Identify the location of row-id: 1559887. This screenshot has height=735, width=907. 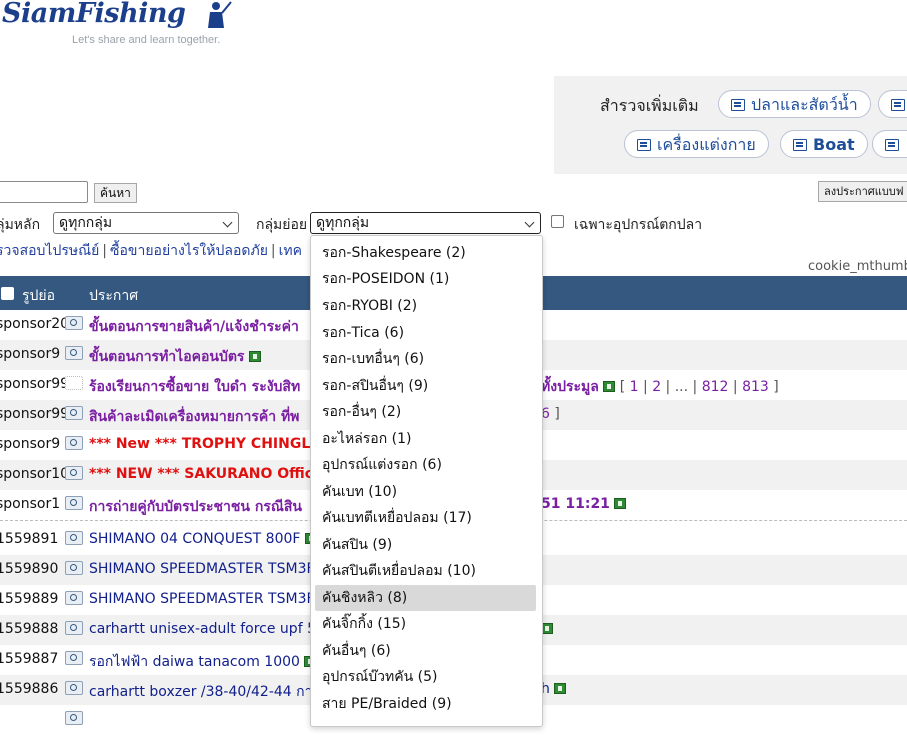
(29, 659).